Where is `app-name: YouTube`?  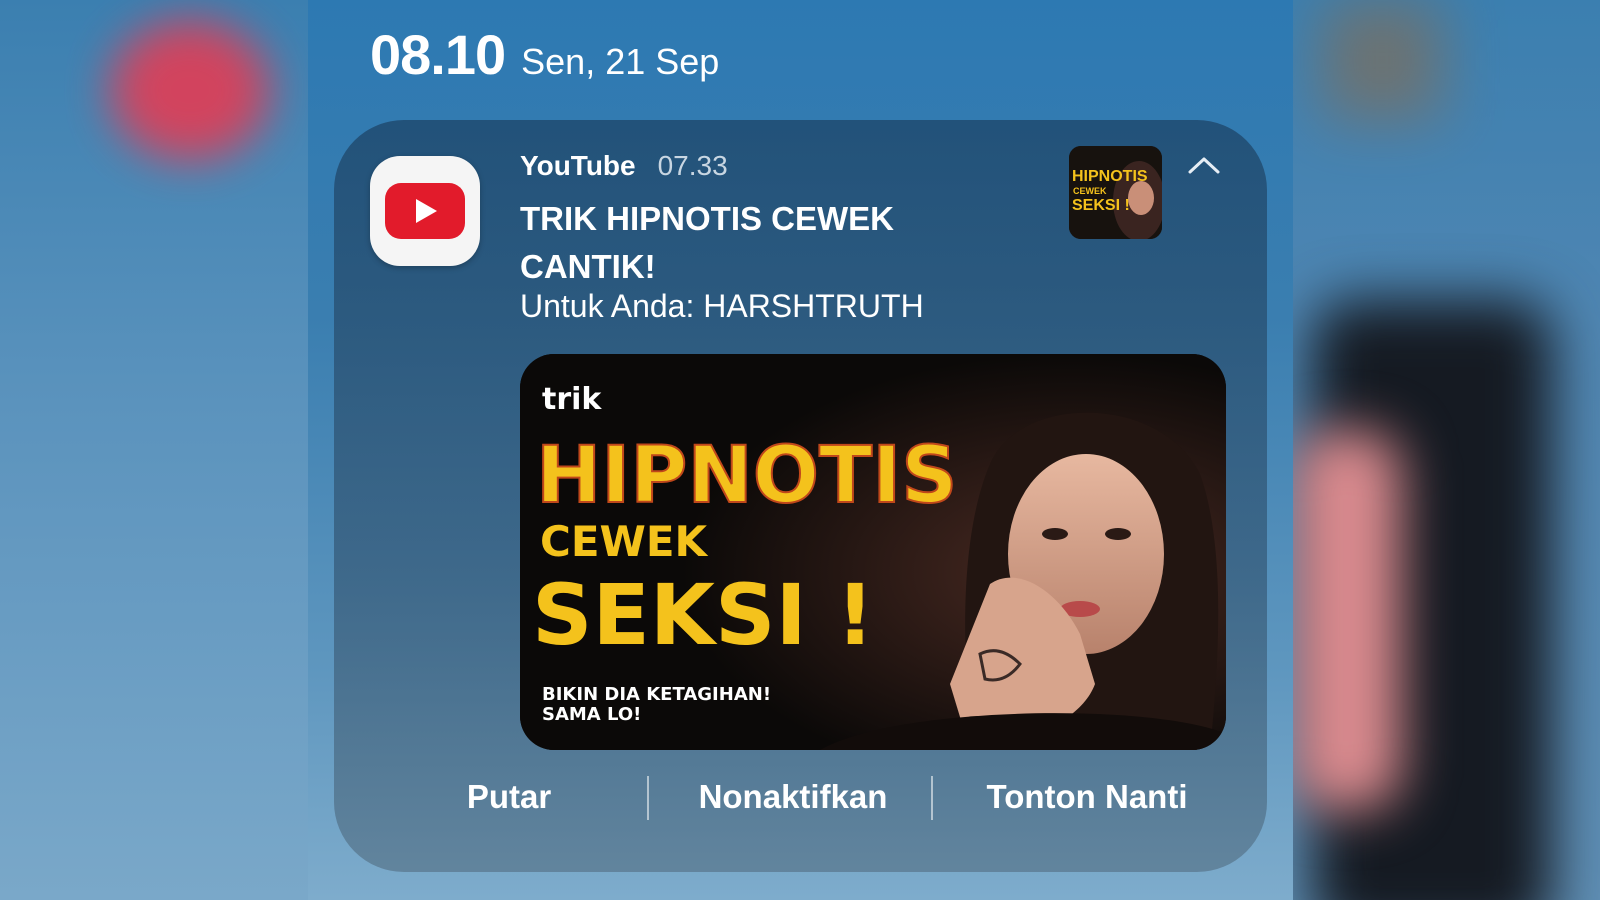 app-name: YouTube is located at coordinates (578, 165).